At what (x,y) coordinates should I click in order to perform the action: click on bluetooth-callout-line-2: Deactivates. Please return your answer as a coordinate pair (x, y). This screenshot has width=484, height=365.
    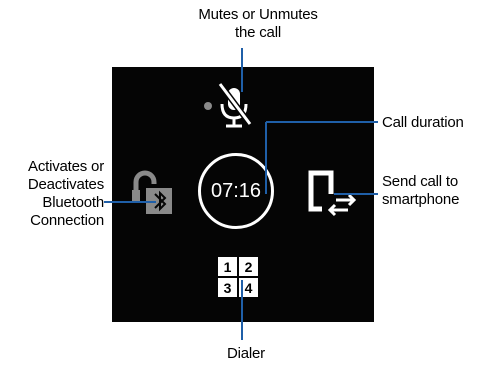
    Looking at the image, I should click on (65, 184).